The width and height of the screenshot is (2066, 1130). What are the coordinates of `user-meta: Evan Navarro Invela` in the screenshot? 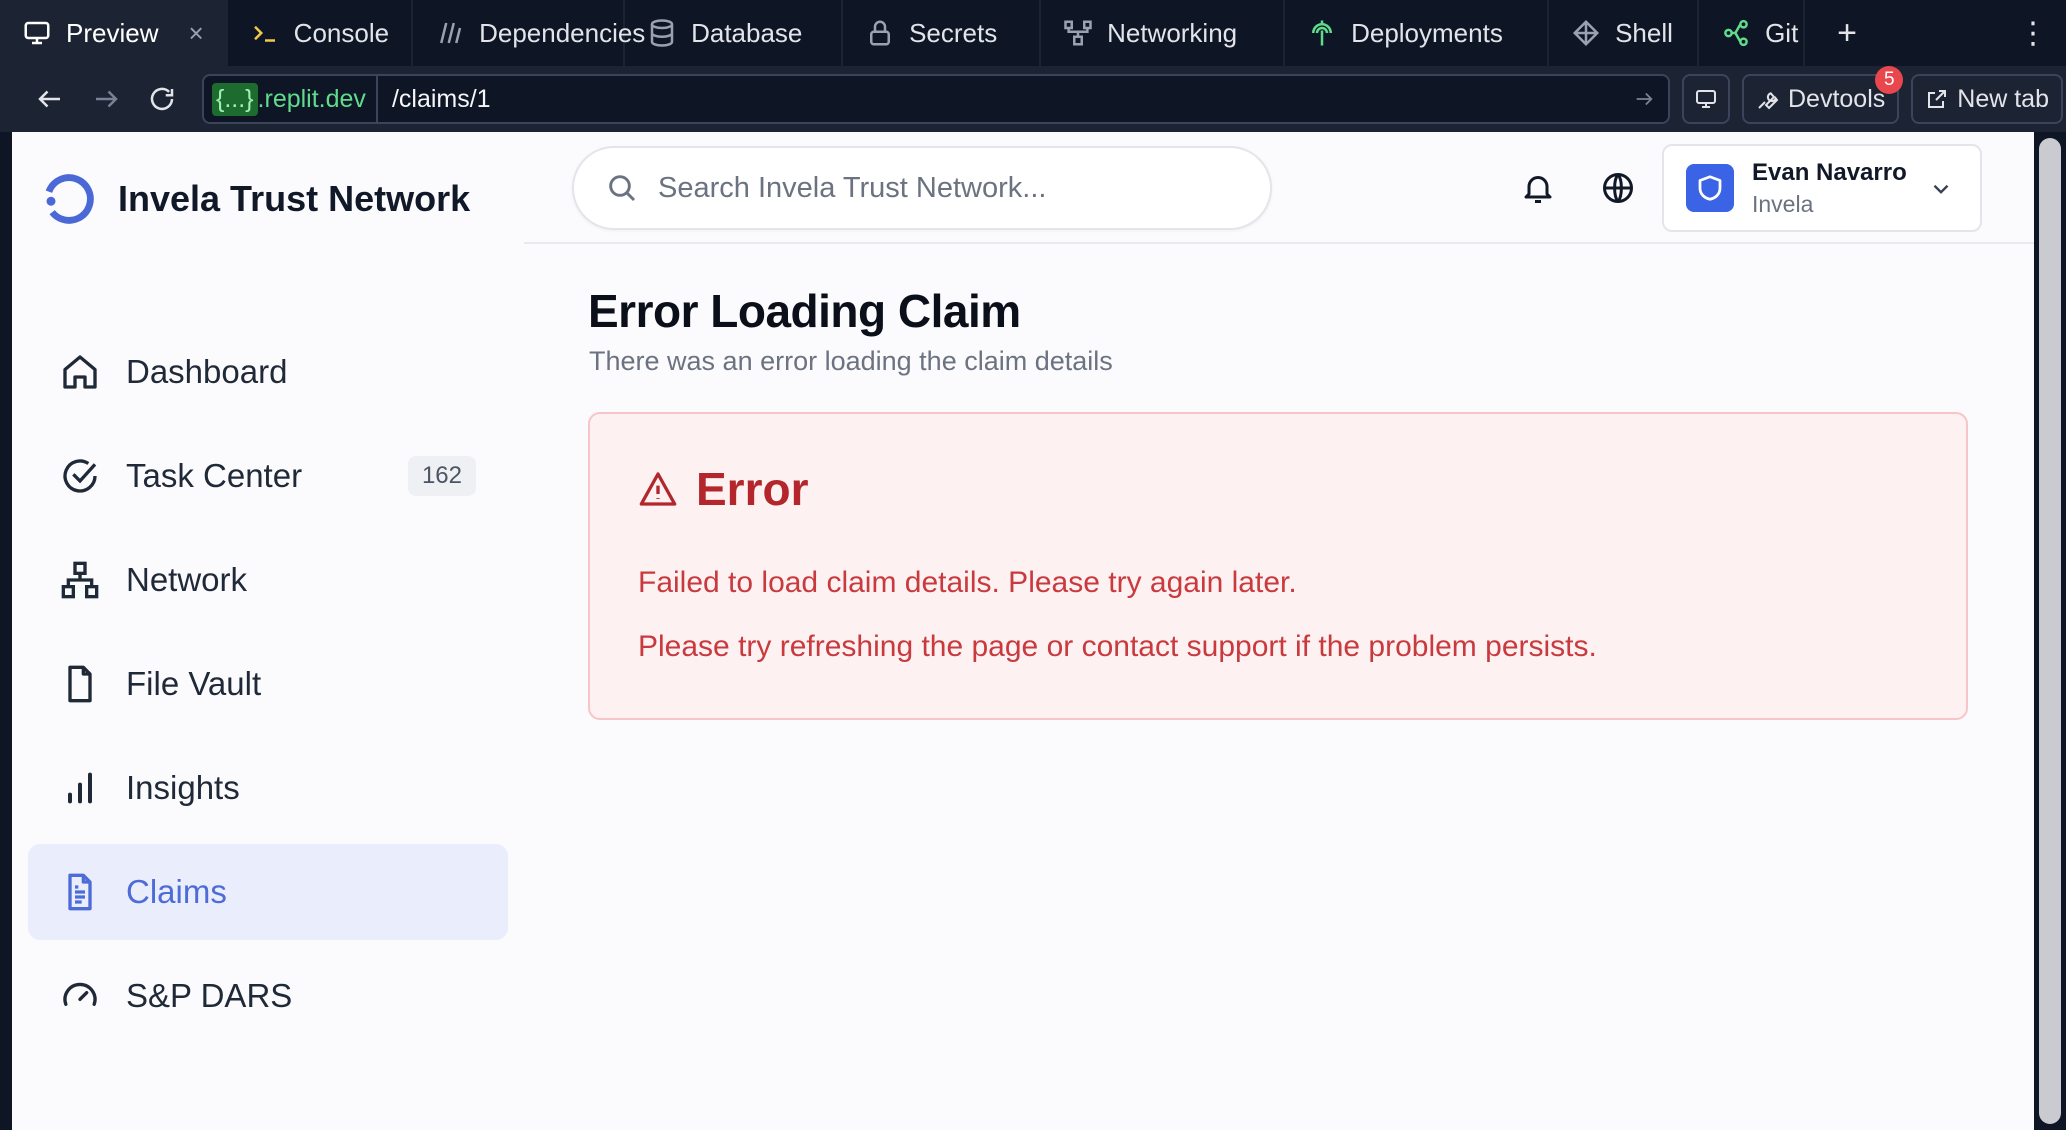 It's located at (1829, 188).